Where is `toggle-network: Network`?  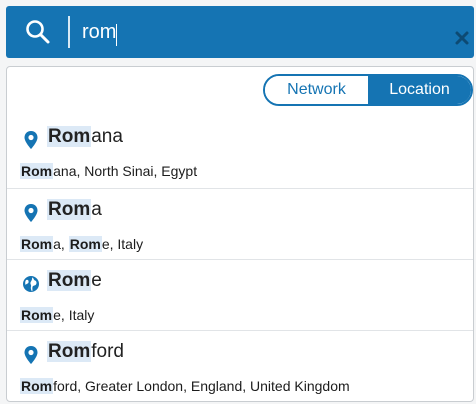
toggle-network: Network is located at coordinates (316, 90).